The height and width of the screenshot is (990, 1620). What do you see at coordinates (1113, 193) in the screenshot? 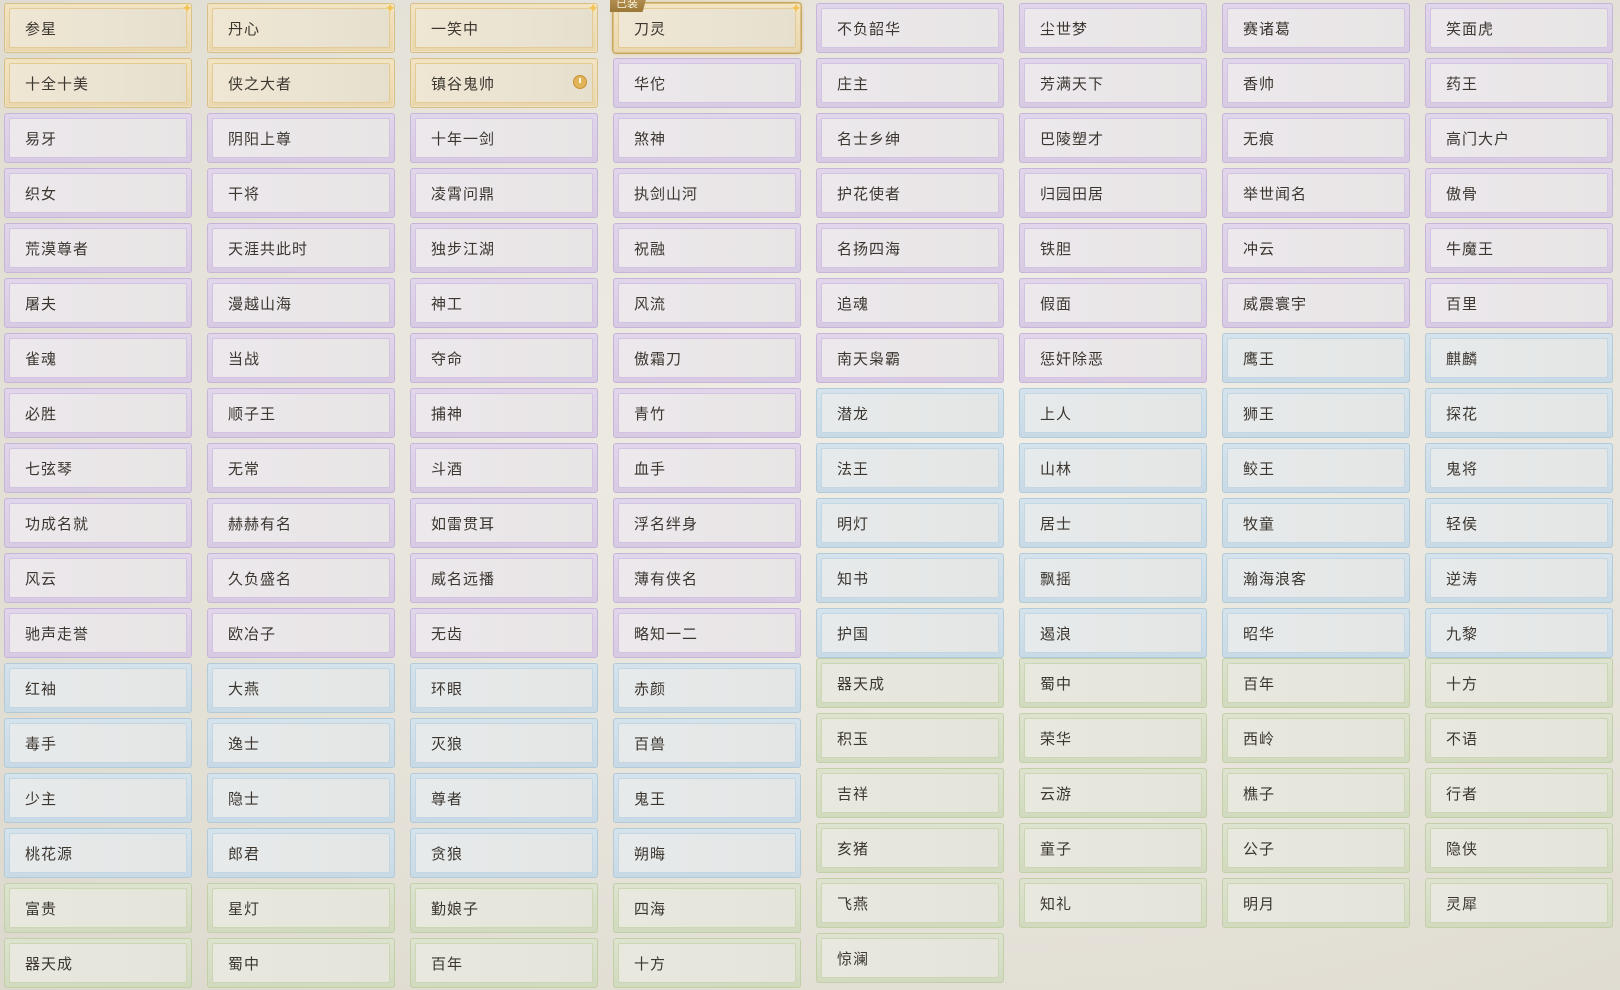
I see `title-tile: 归园田居` at bounding box center [1113, 193].